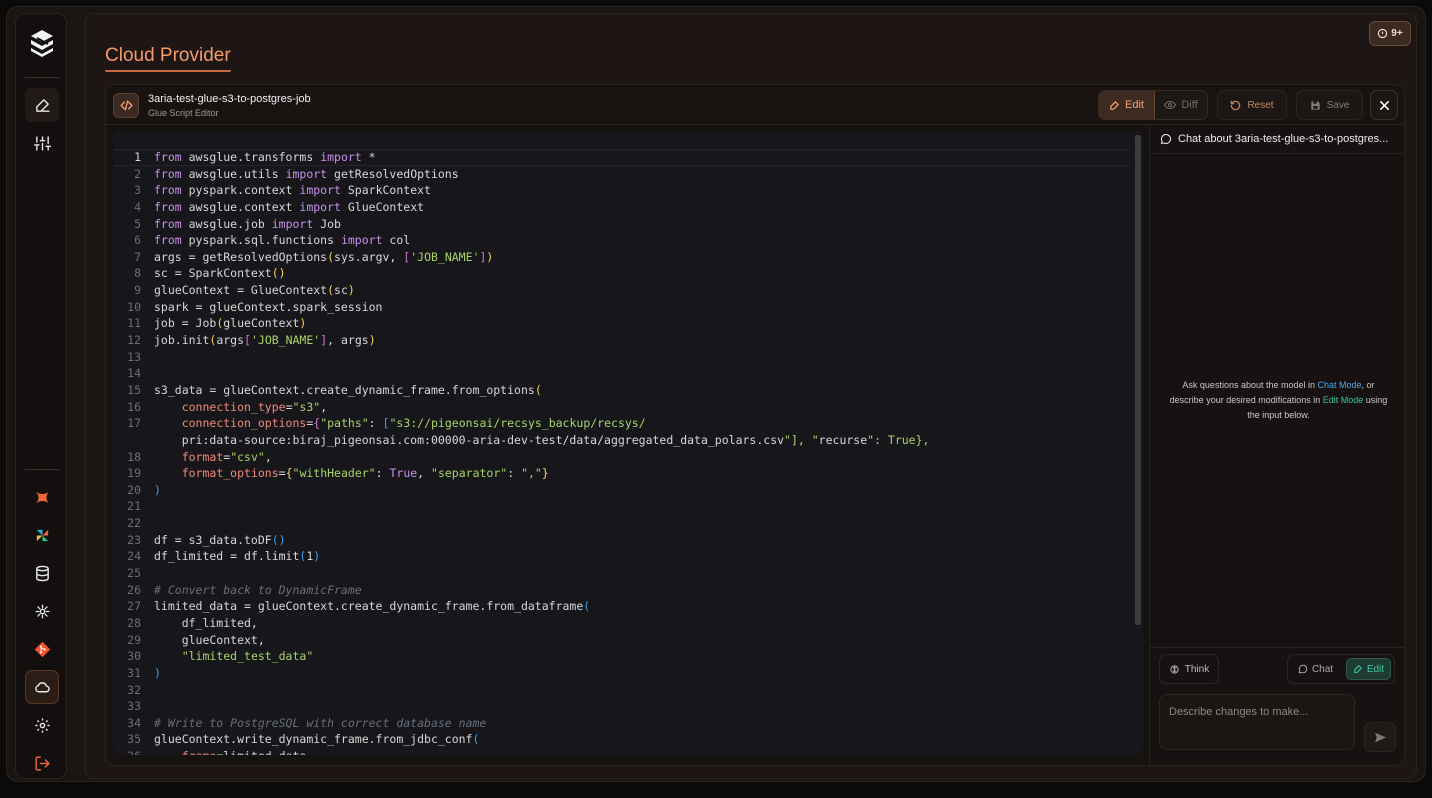 The image size is (1432, 798). I want to click on sidebar-item-network, so click(42, 611).